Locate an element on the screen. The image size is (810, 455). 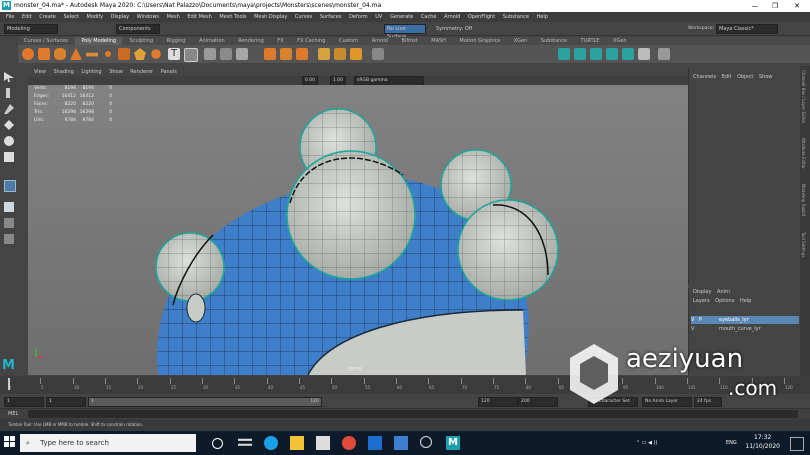
menu-modify: Modify is located at coordinates (95, 17).